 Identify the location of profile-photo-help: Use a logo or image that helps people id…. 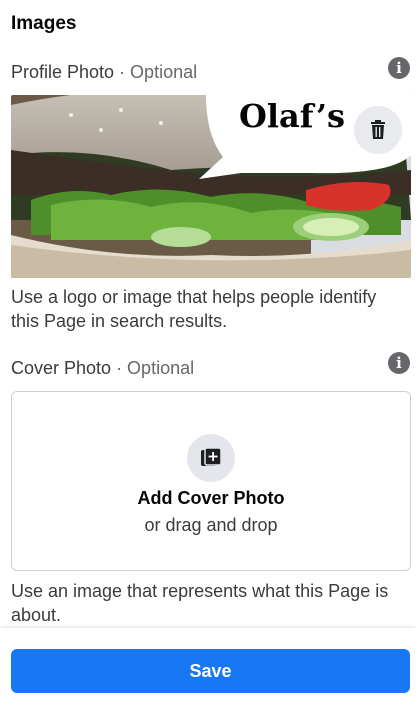
(194, 309).